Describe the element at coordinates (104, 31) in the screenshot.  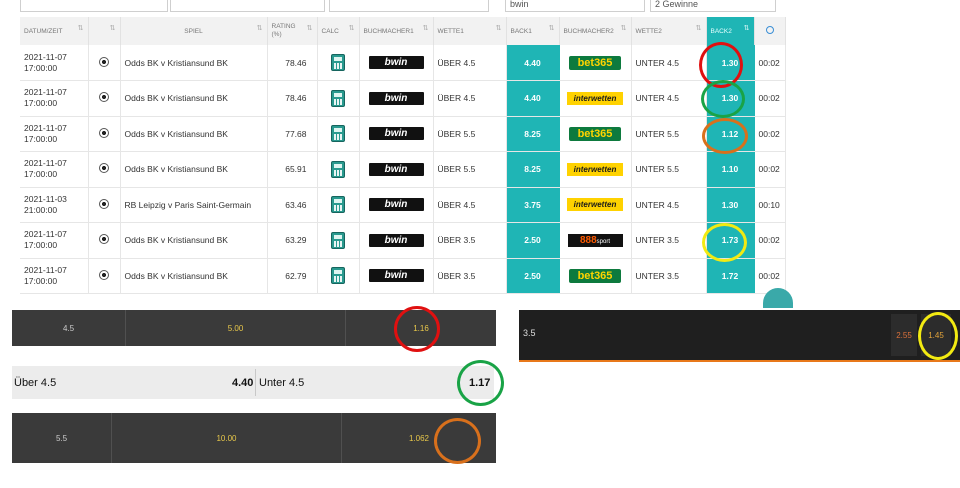
I see `column-header-sport: ⇅` at that location.